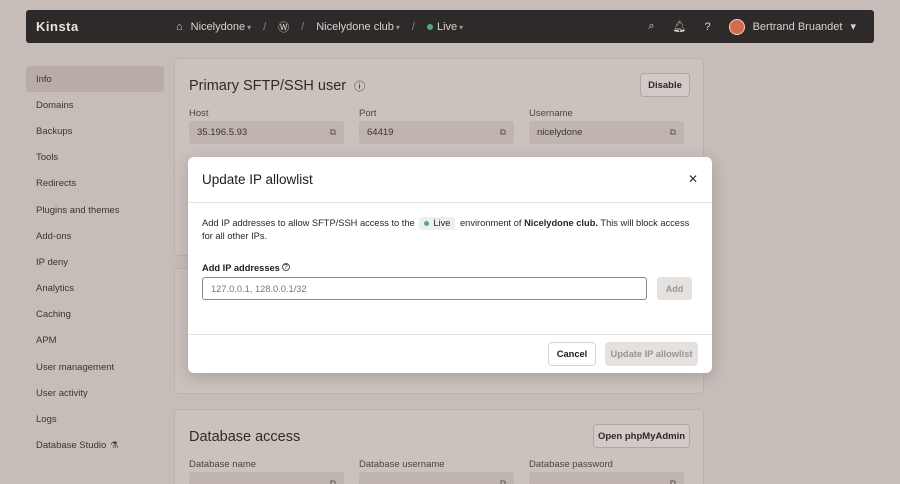  I want to click on database-password-label: Database password, so click(571, 464).